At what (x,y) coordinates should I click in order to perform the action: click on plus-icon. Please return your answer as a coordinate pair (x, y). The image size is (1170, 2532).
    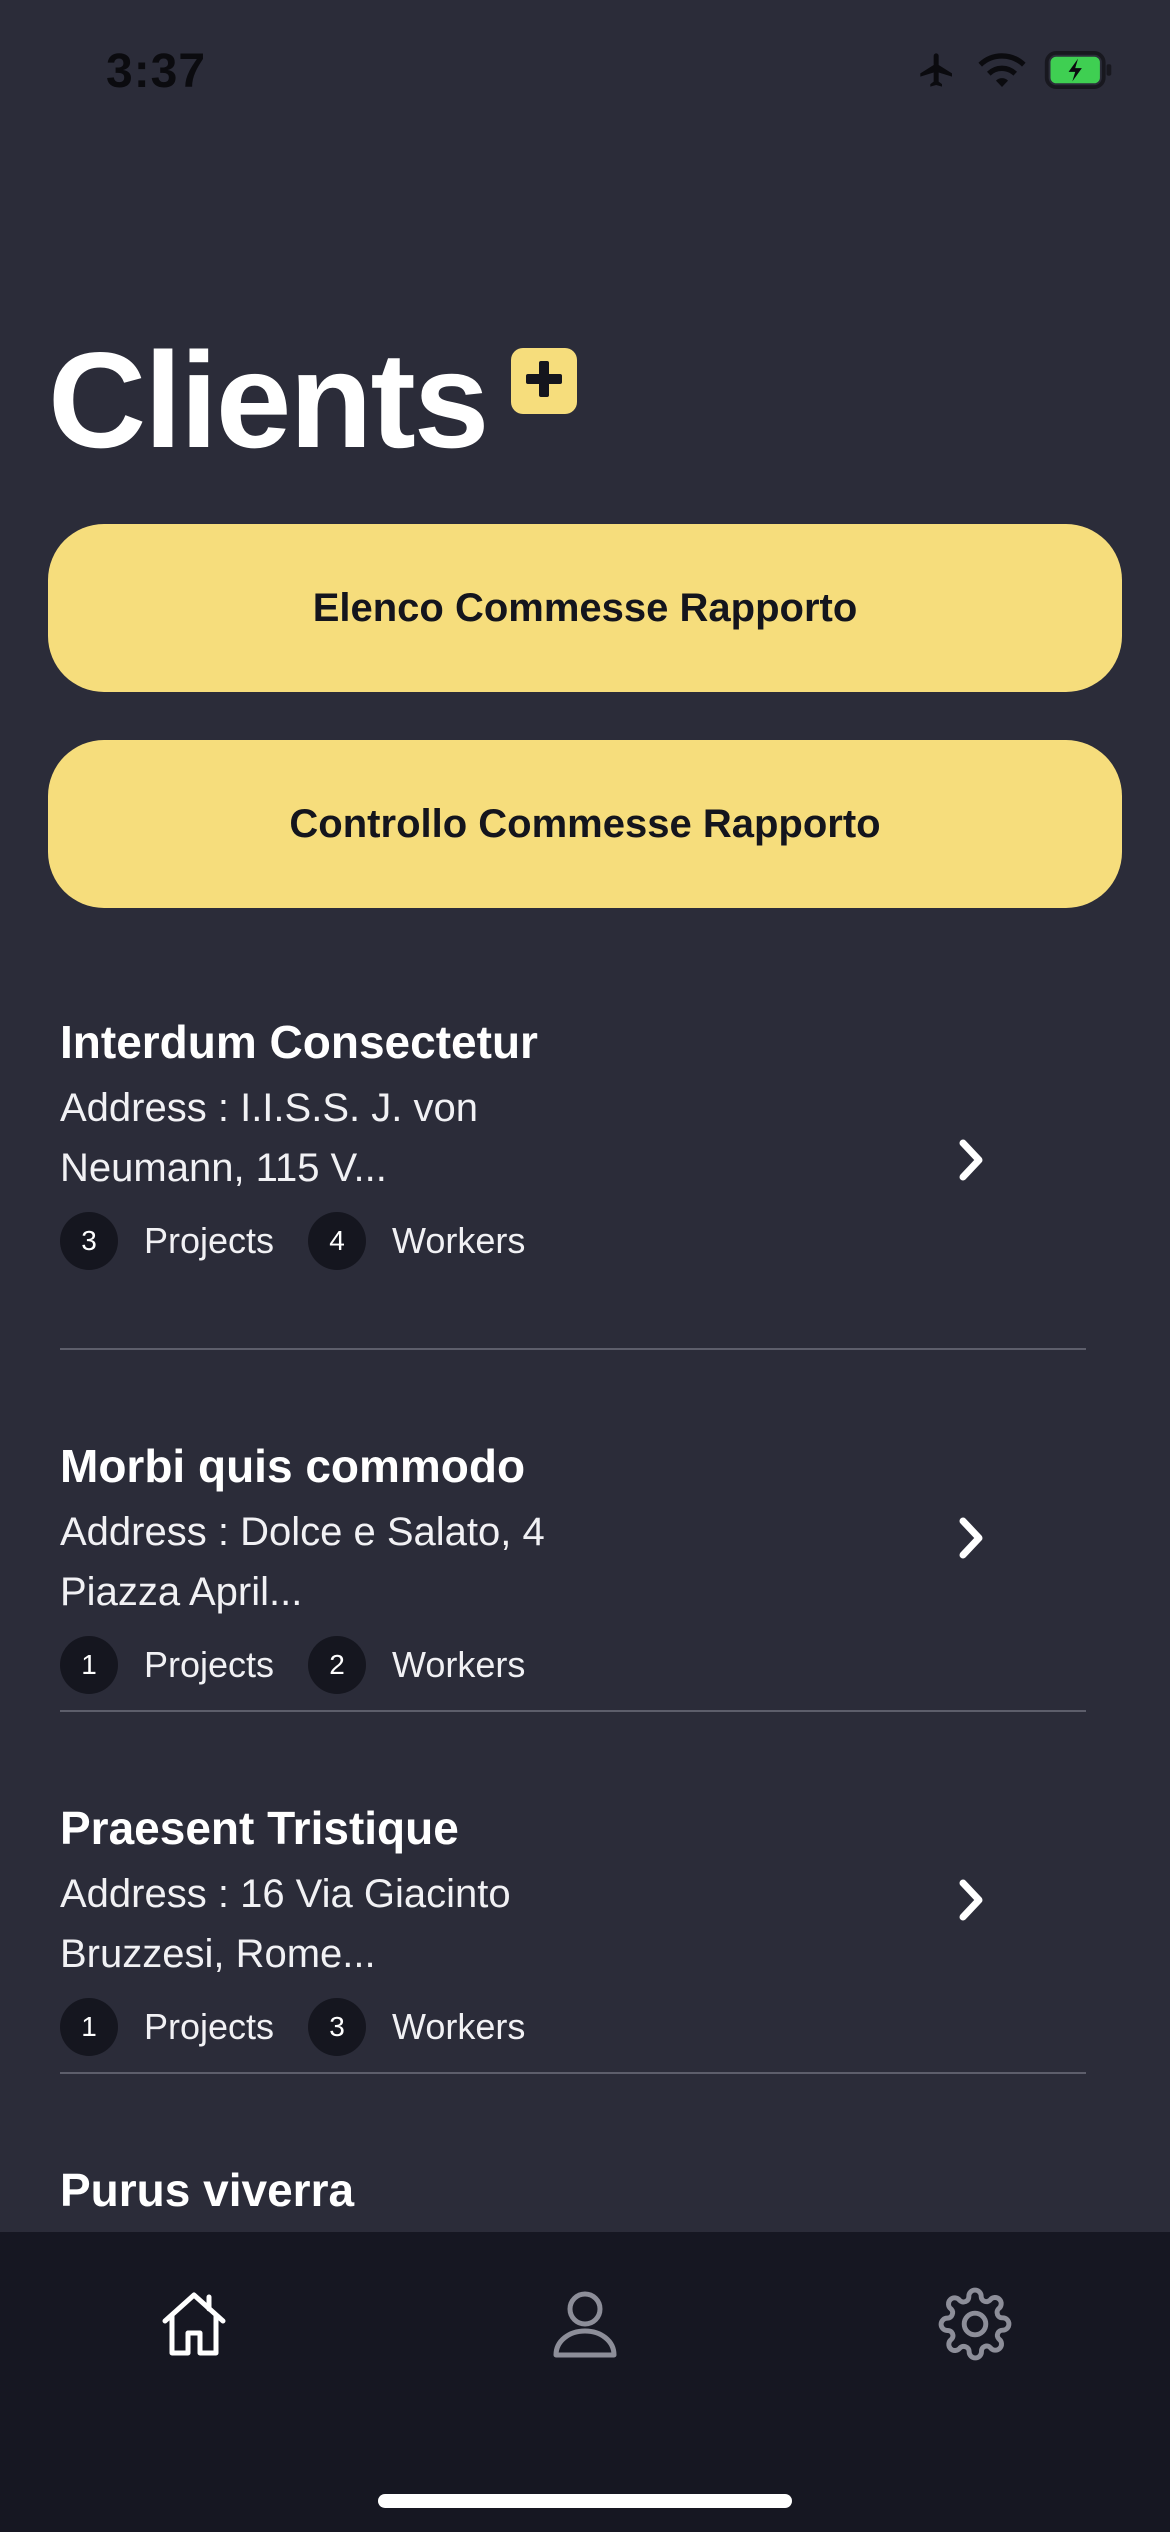
    Looking at the image, I should click on (544, 381).